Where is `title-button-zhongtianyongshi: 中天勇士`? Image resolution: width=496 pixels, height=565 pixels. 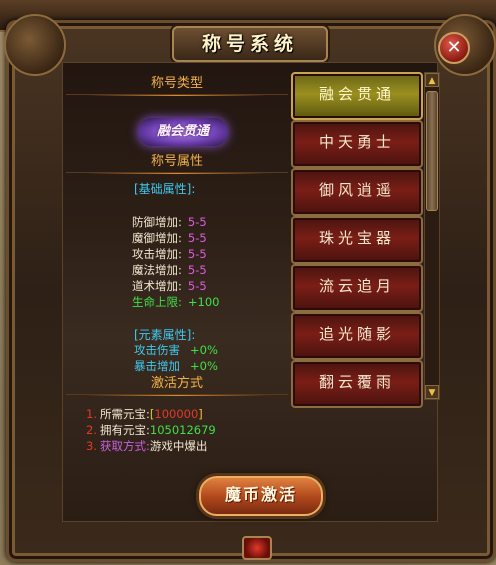
title-button-zhongtianyongshi: 中天勇士 is located at coordinates (357, 144).